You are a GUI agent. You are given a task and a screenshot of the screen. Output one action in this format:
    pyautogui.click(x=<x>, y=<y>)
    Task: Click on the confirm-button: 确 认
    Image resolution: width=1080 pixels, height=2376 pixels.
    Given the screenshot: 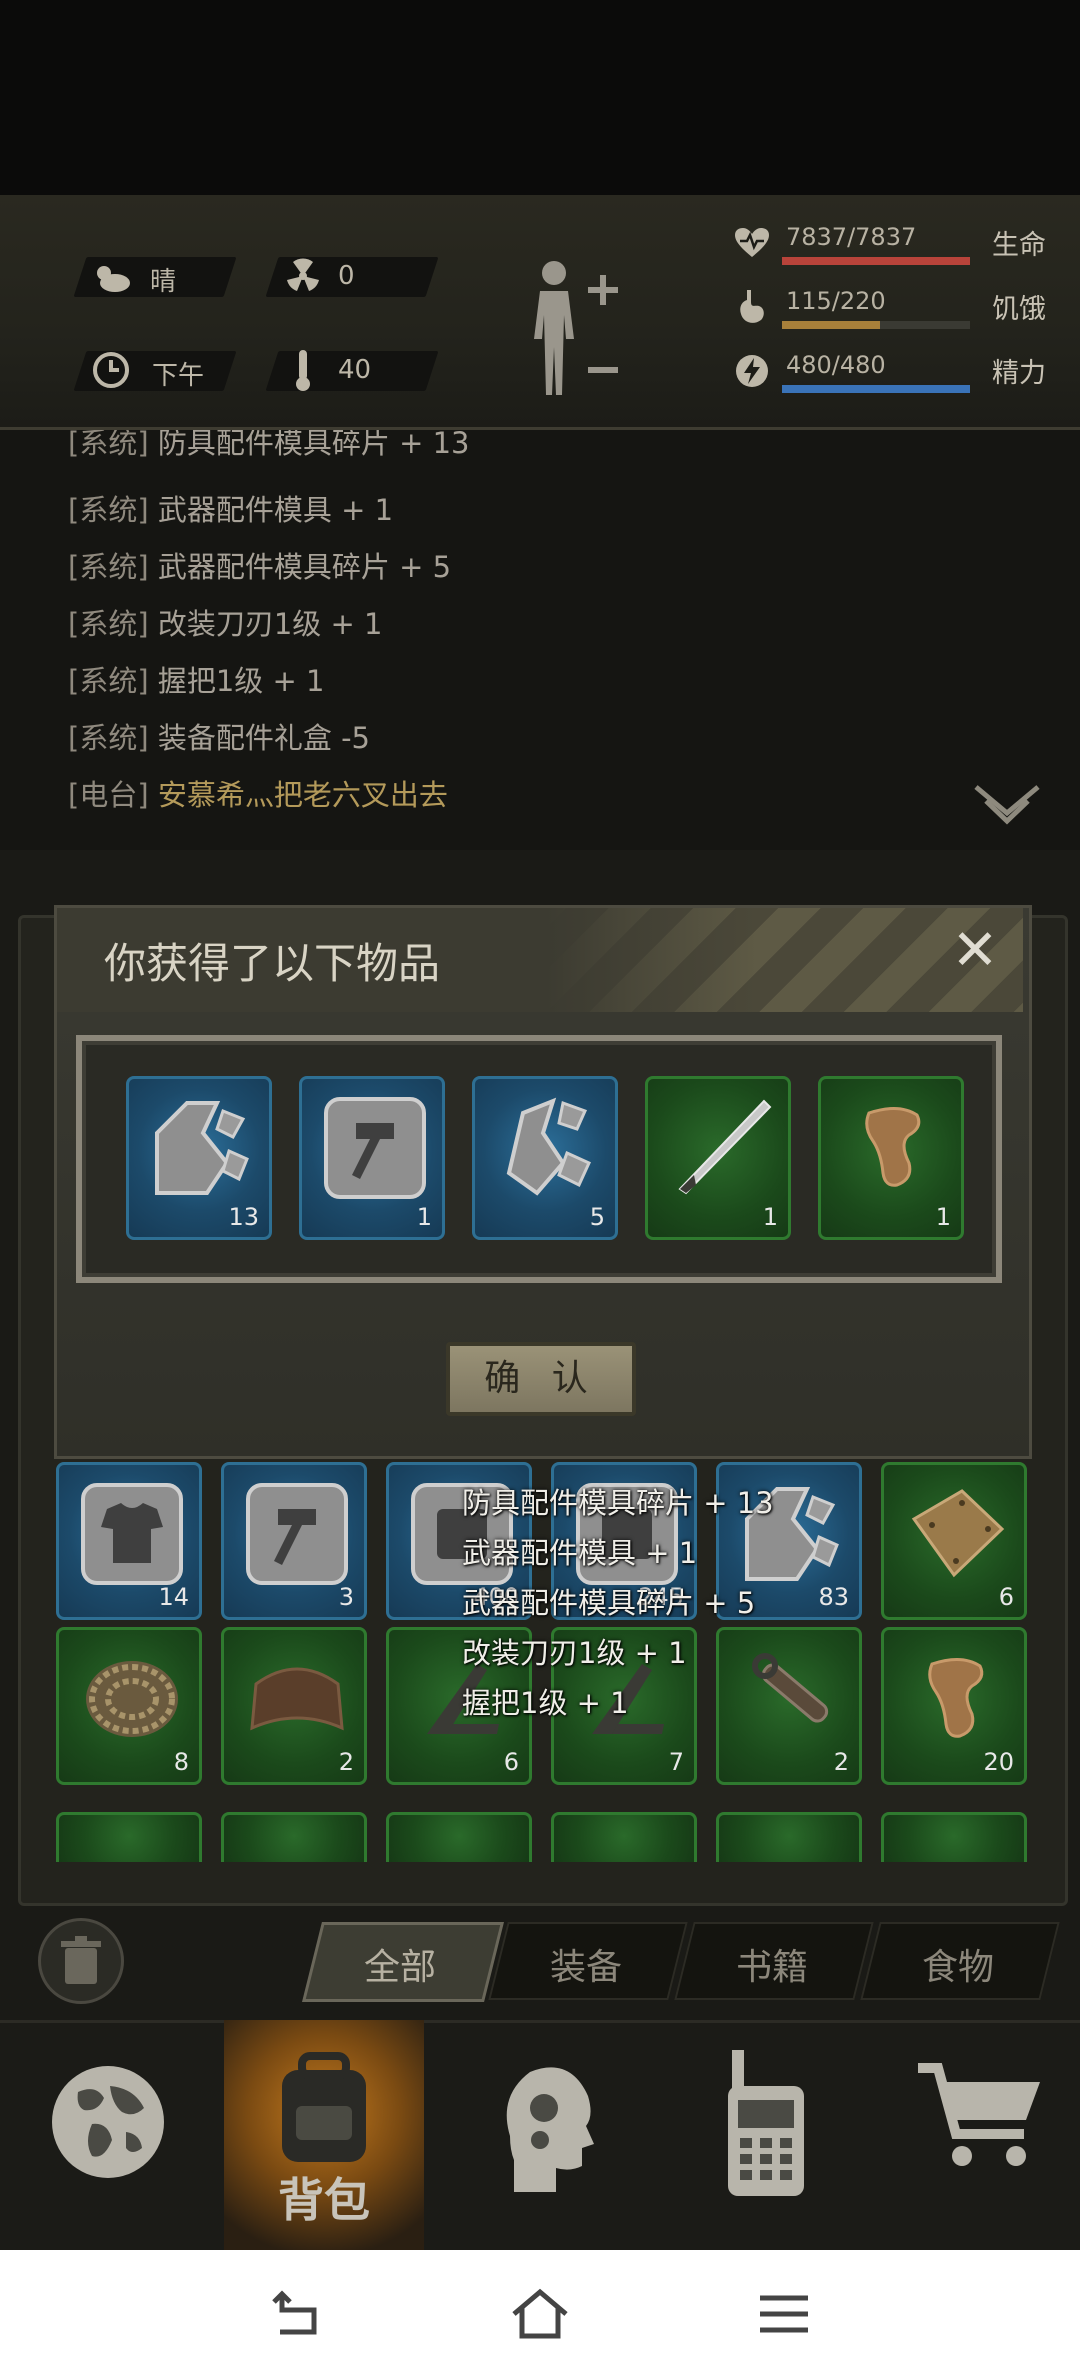 What is the action you would take?
    pyautogui.click(x=541, y=1379)
    